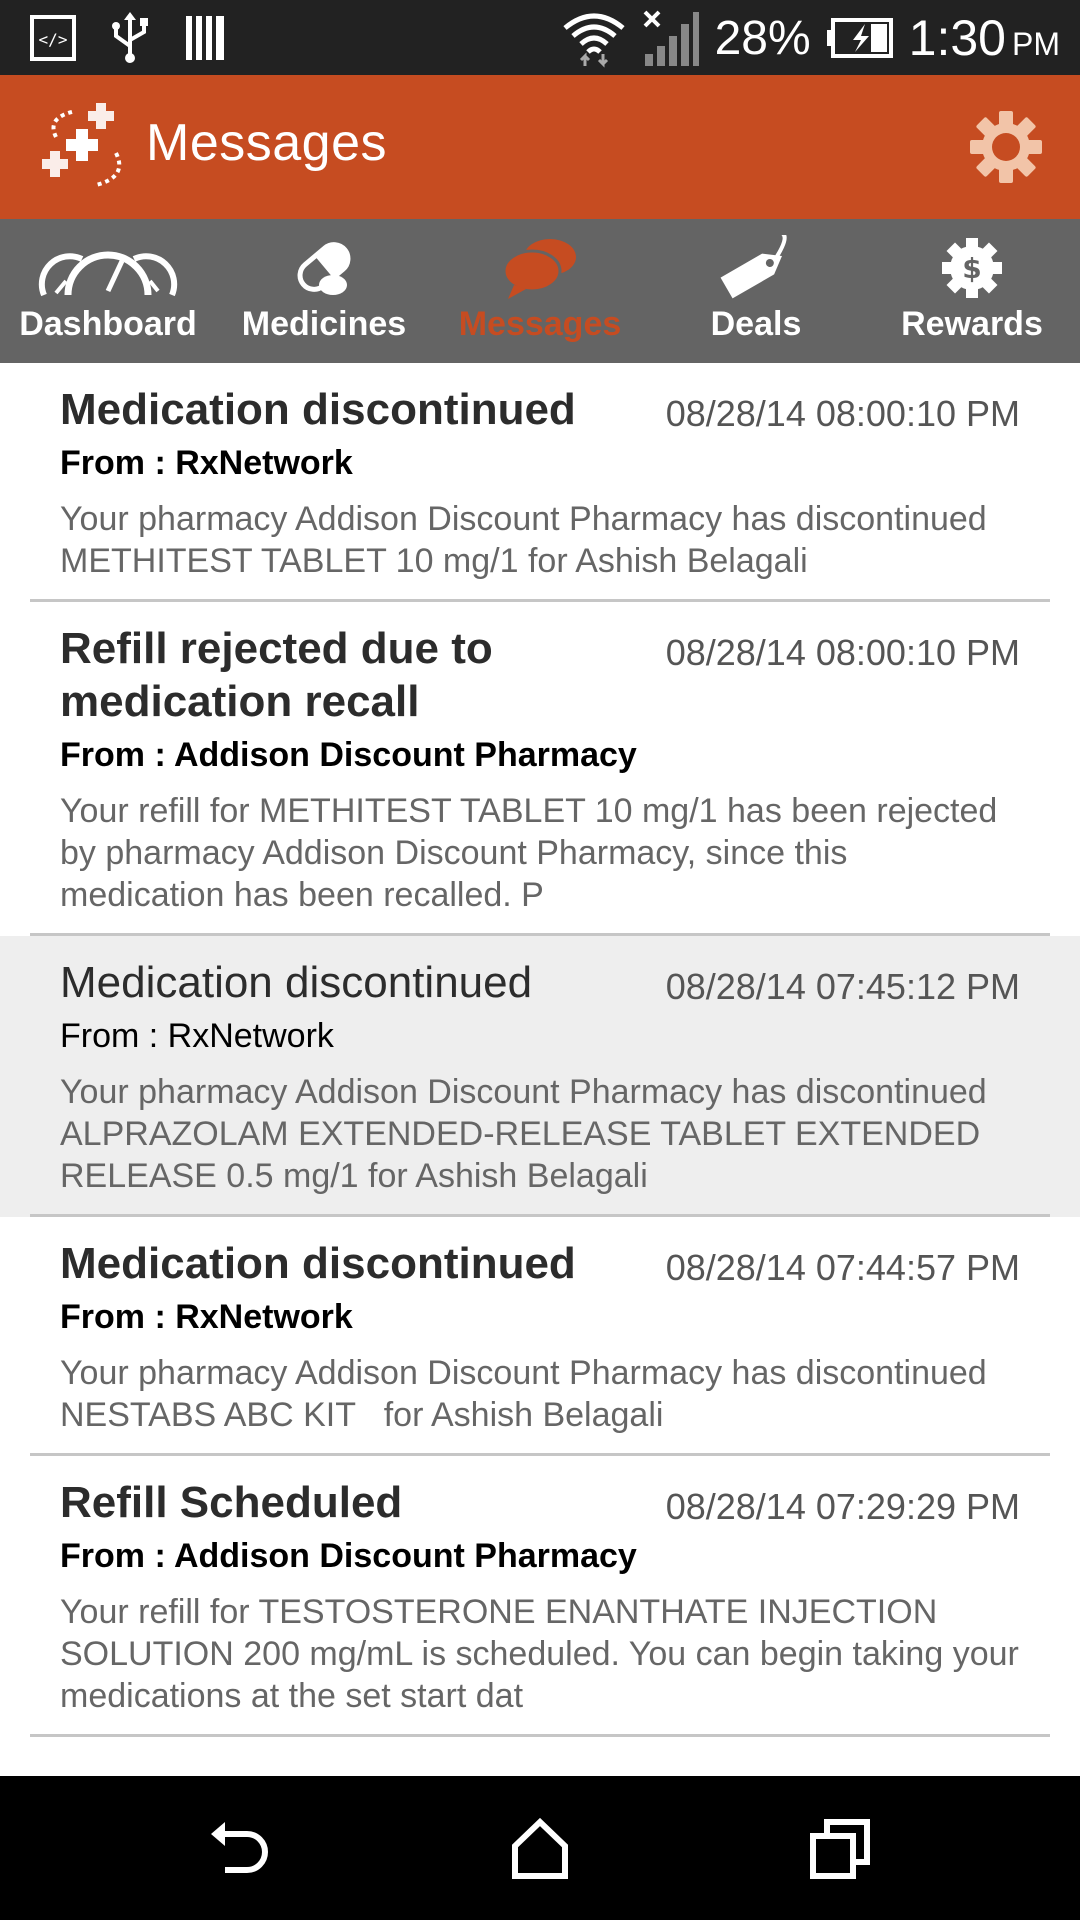 Image resolution: width=1080 pixels, height=1920 pixels. I want to click on chat-bubbles-icon, so click(539, 269).